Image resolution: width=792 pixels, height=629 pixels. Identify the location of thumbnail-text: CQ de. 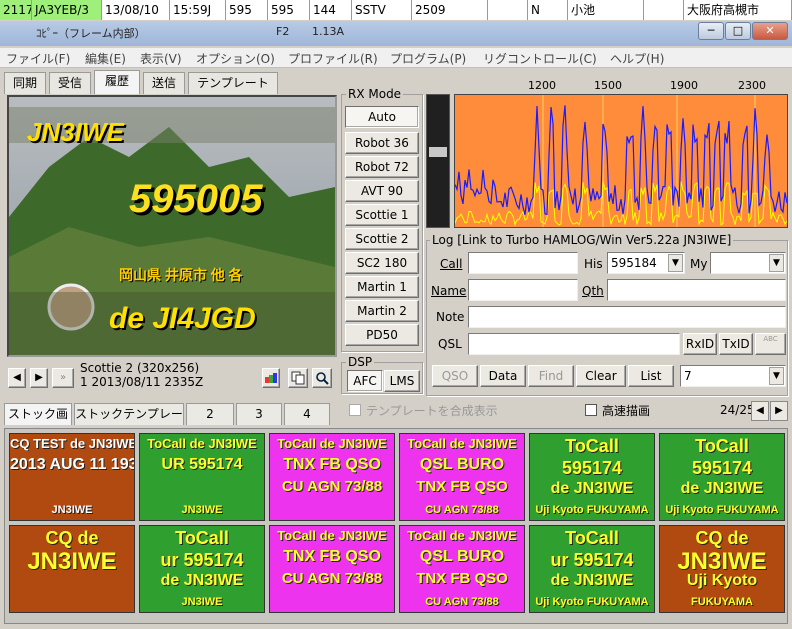
(72, 538).